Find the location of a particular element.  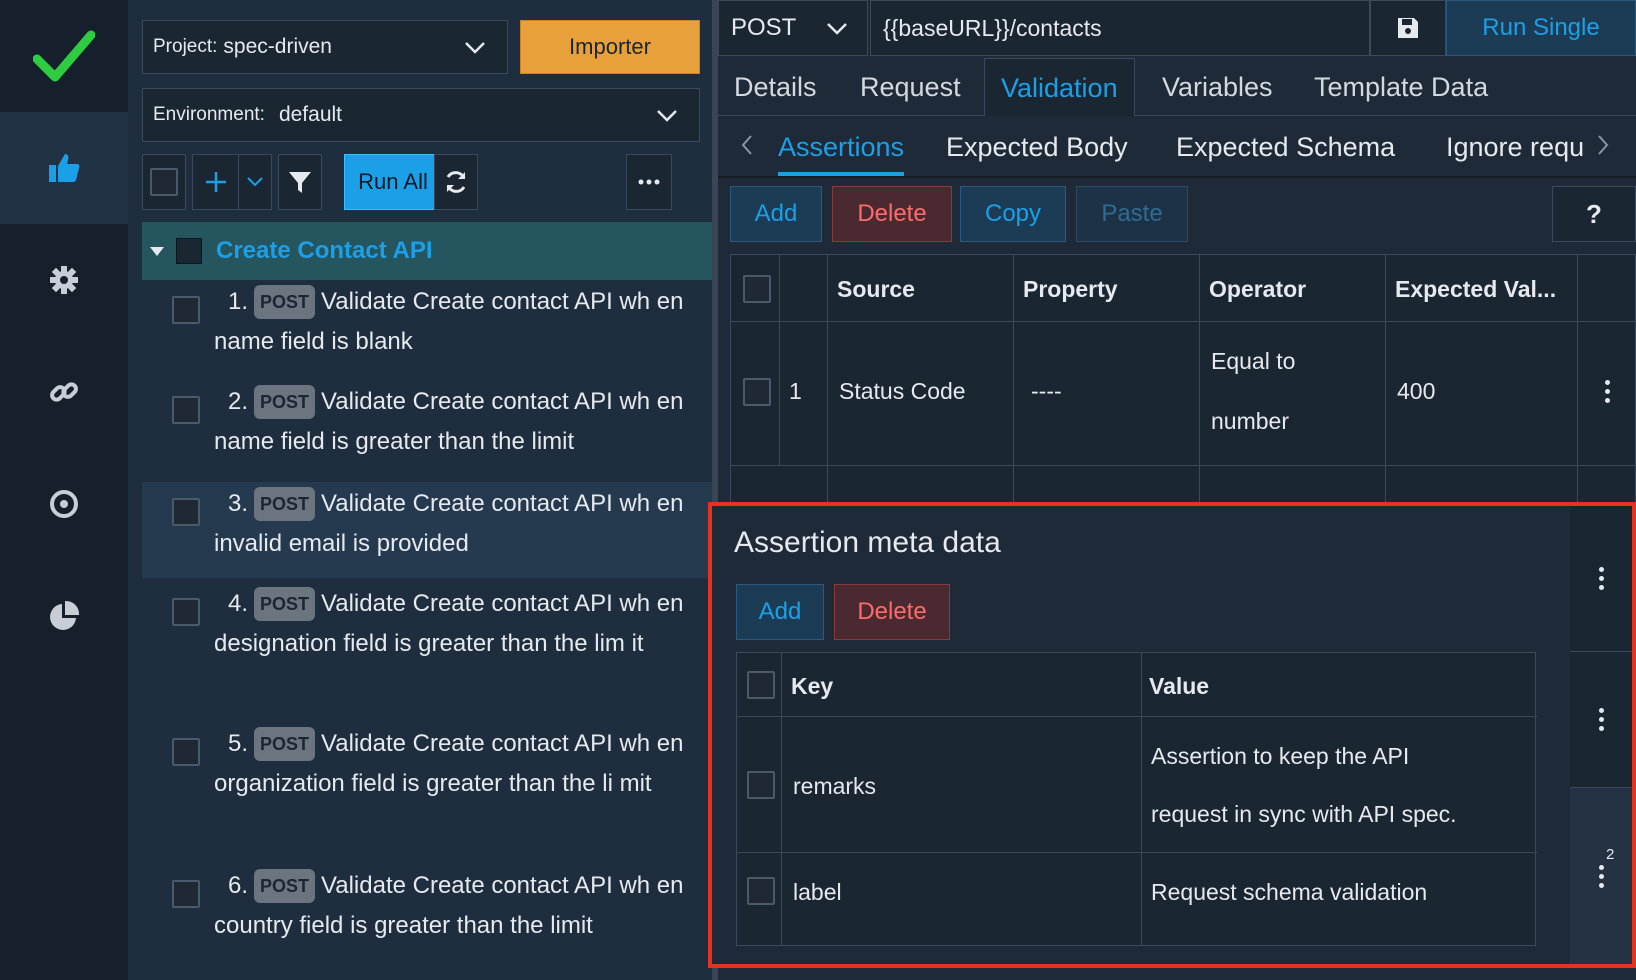

subtab-ignore-request: Ignore requ is located at coordinates (1515, 150).